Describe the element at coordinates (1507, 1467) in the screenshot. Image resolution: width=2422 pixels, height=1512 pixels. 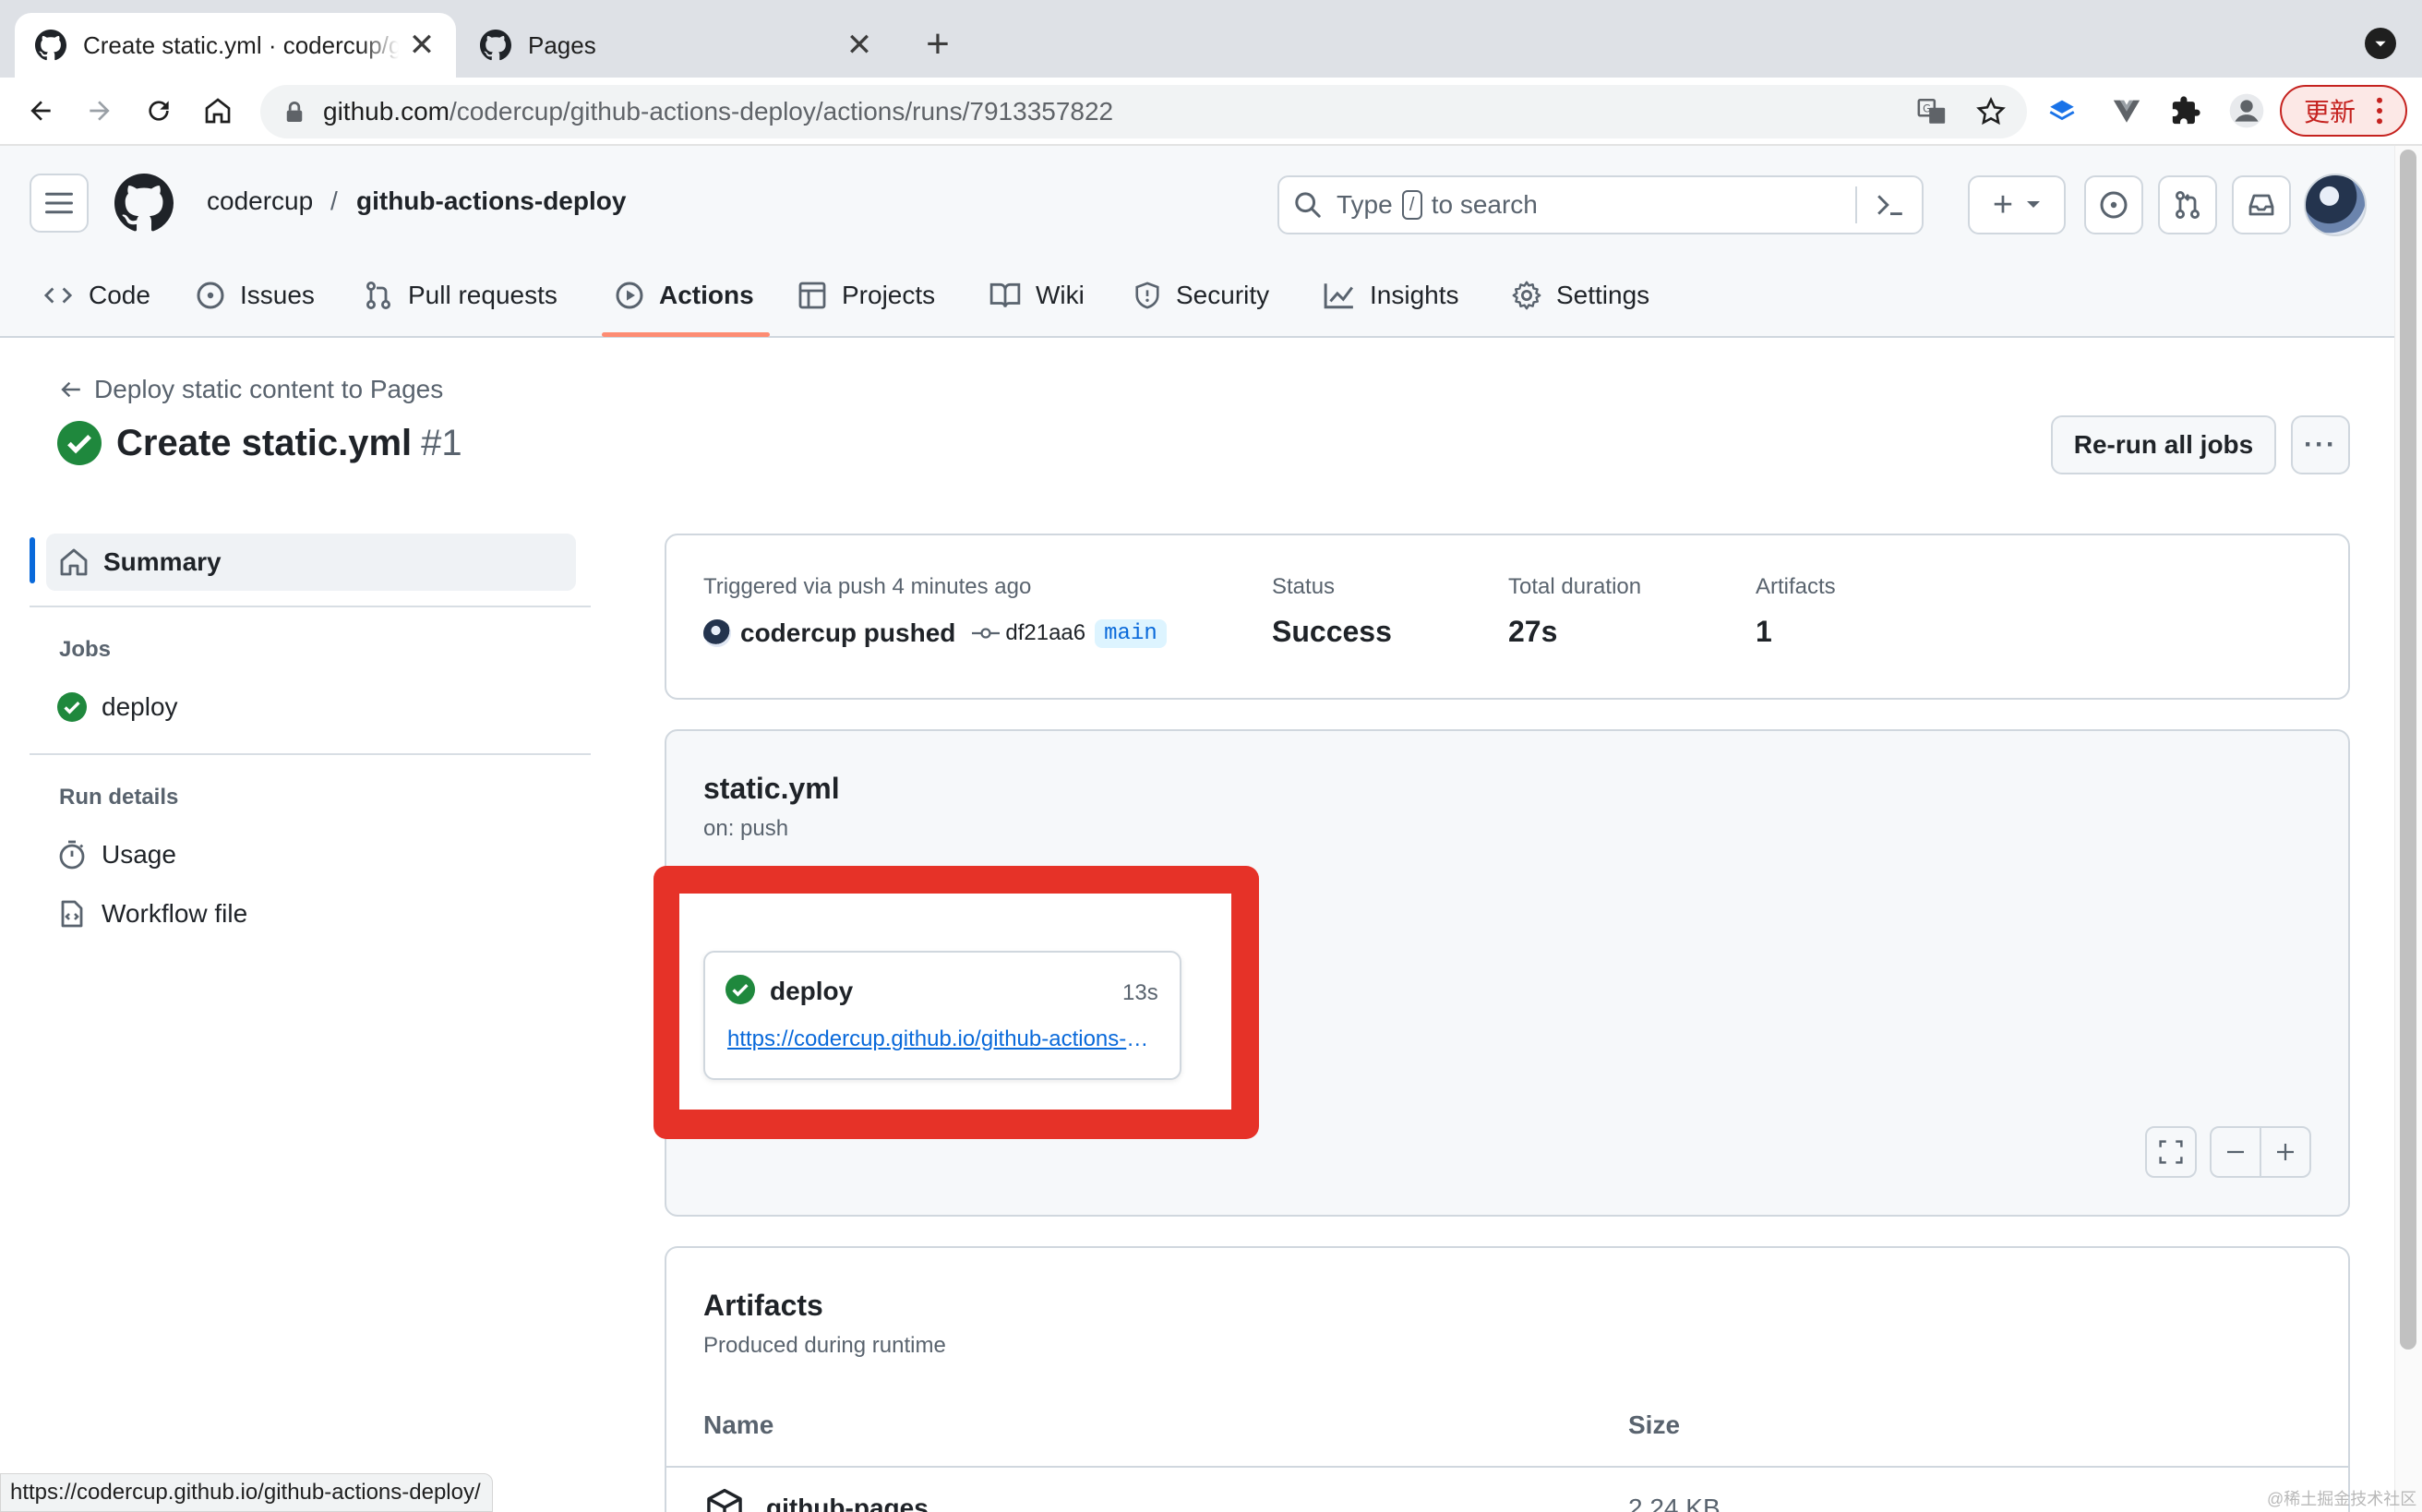
I see `table-row-divider` at that location.